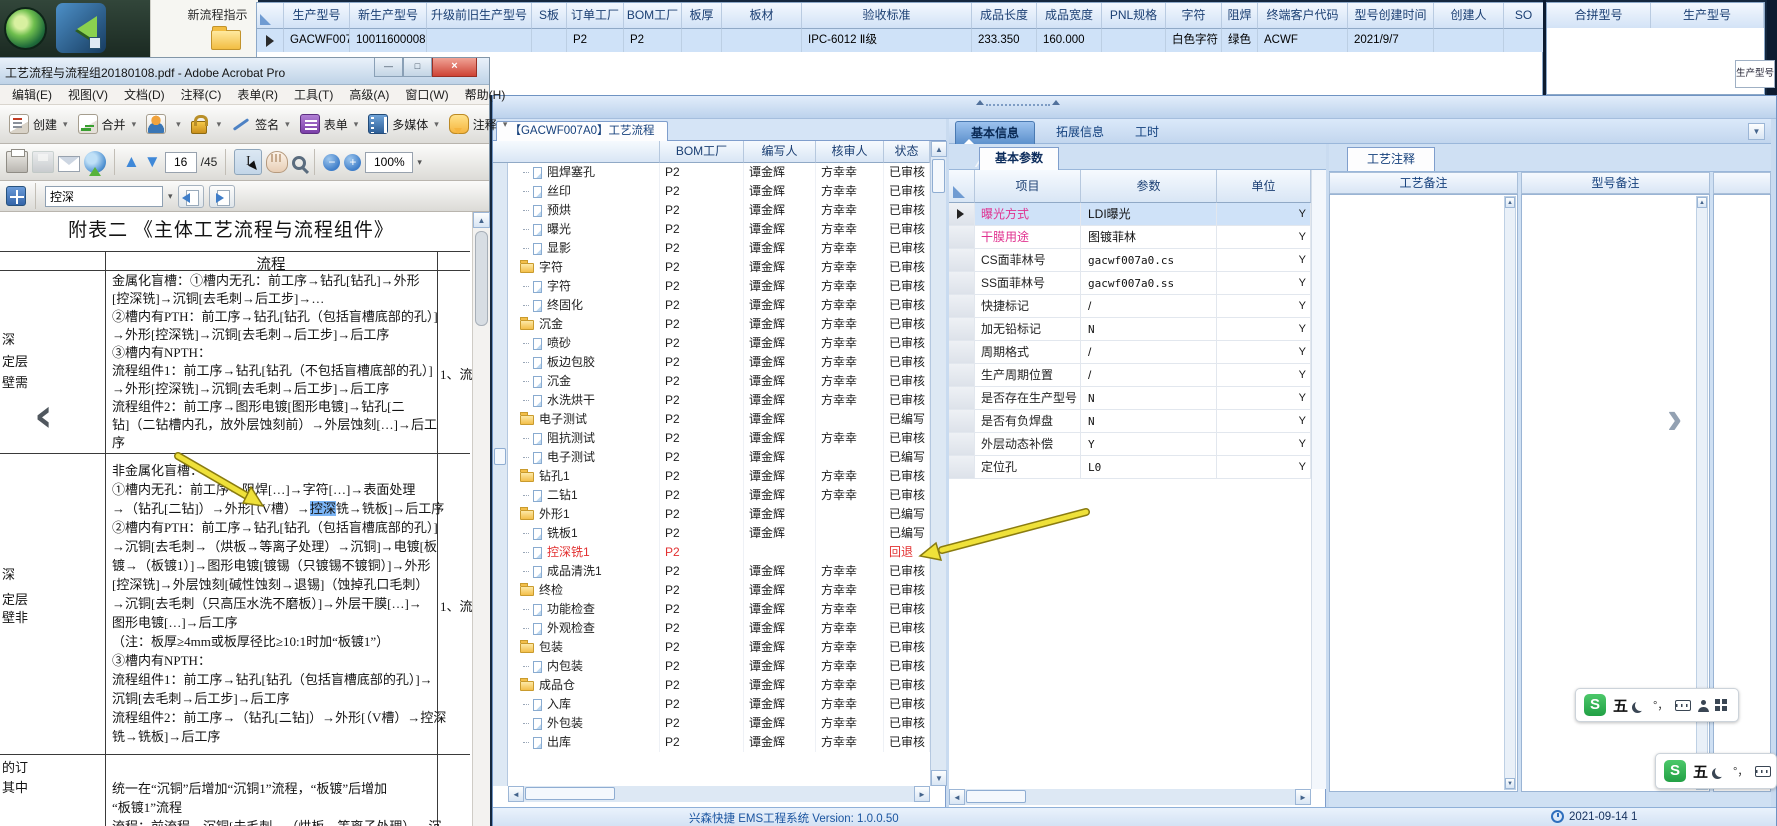 This screenshot has width=1777, height=826. Describe the element at coordinates (478, 124) in the screenshot. I see `toolbar-button: 注释` at that location.